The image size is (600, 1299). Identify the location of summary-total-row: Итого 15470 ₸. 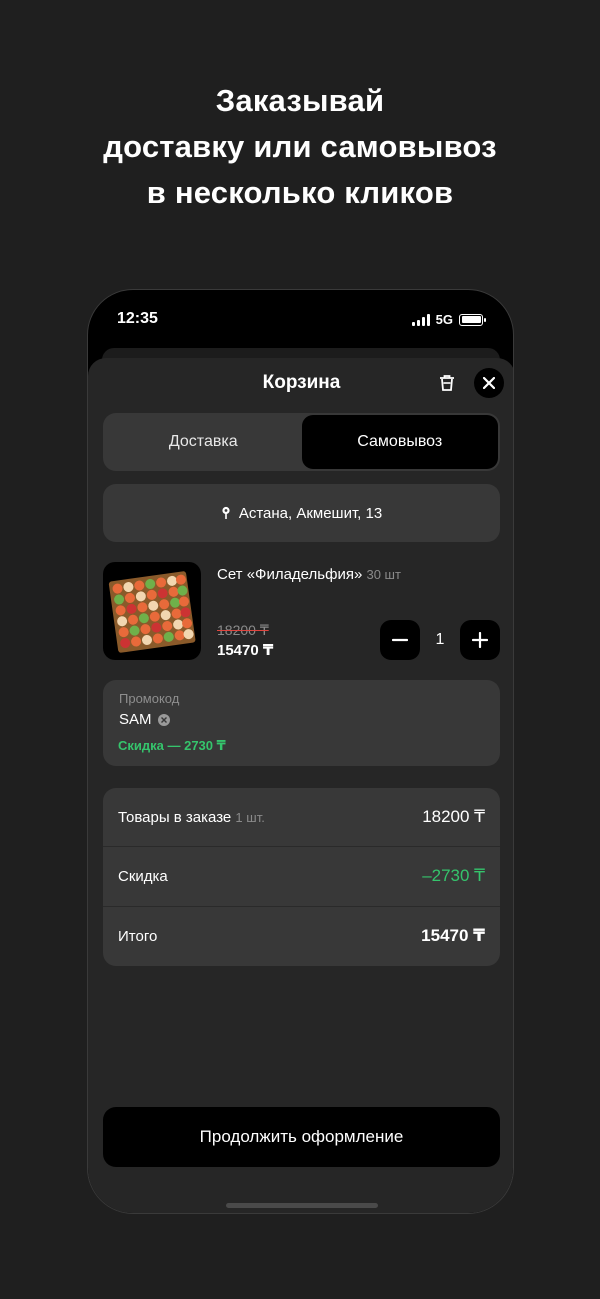
(301, 936).